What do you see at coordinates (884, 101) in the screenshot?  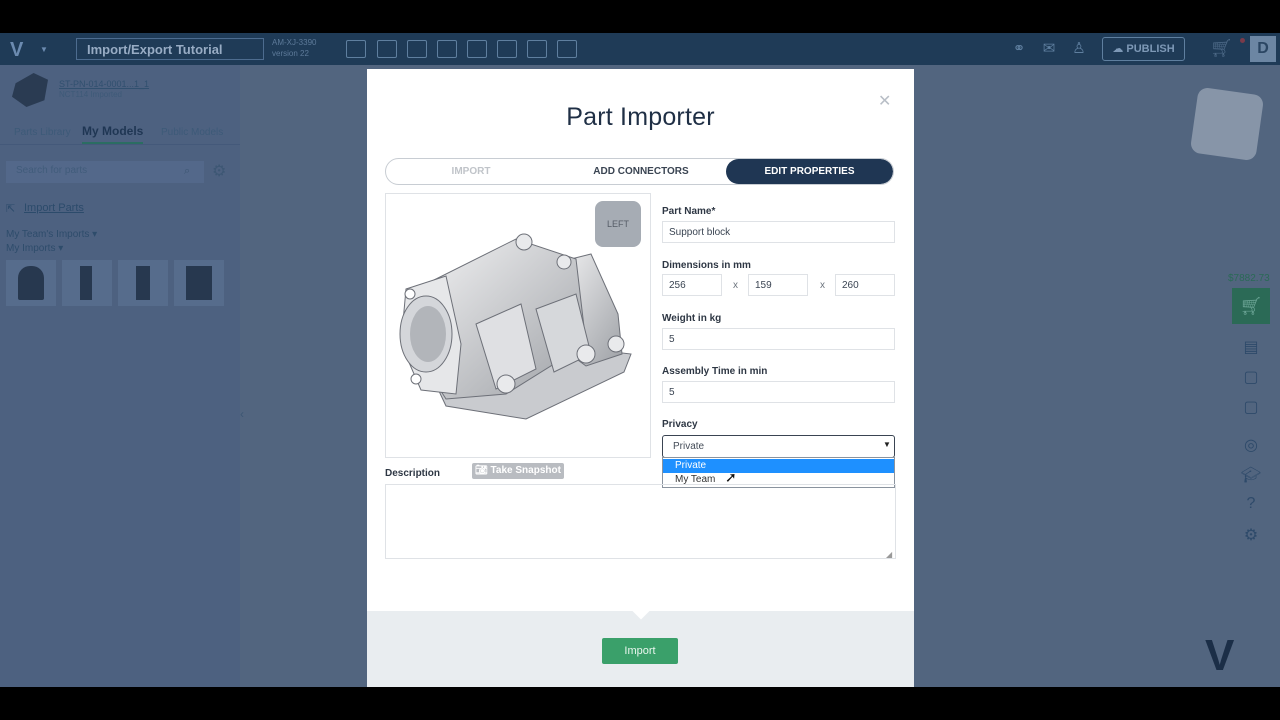 I see `close-icon: ✕` at bounding box center [884, 101].